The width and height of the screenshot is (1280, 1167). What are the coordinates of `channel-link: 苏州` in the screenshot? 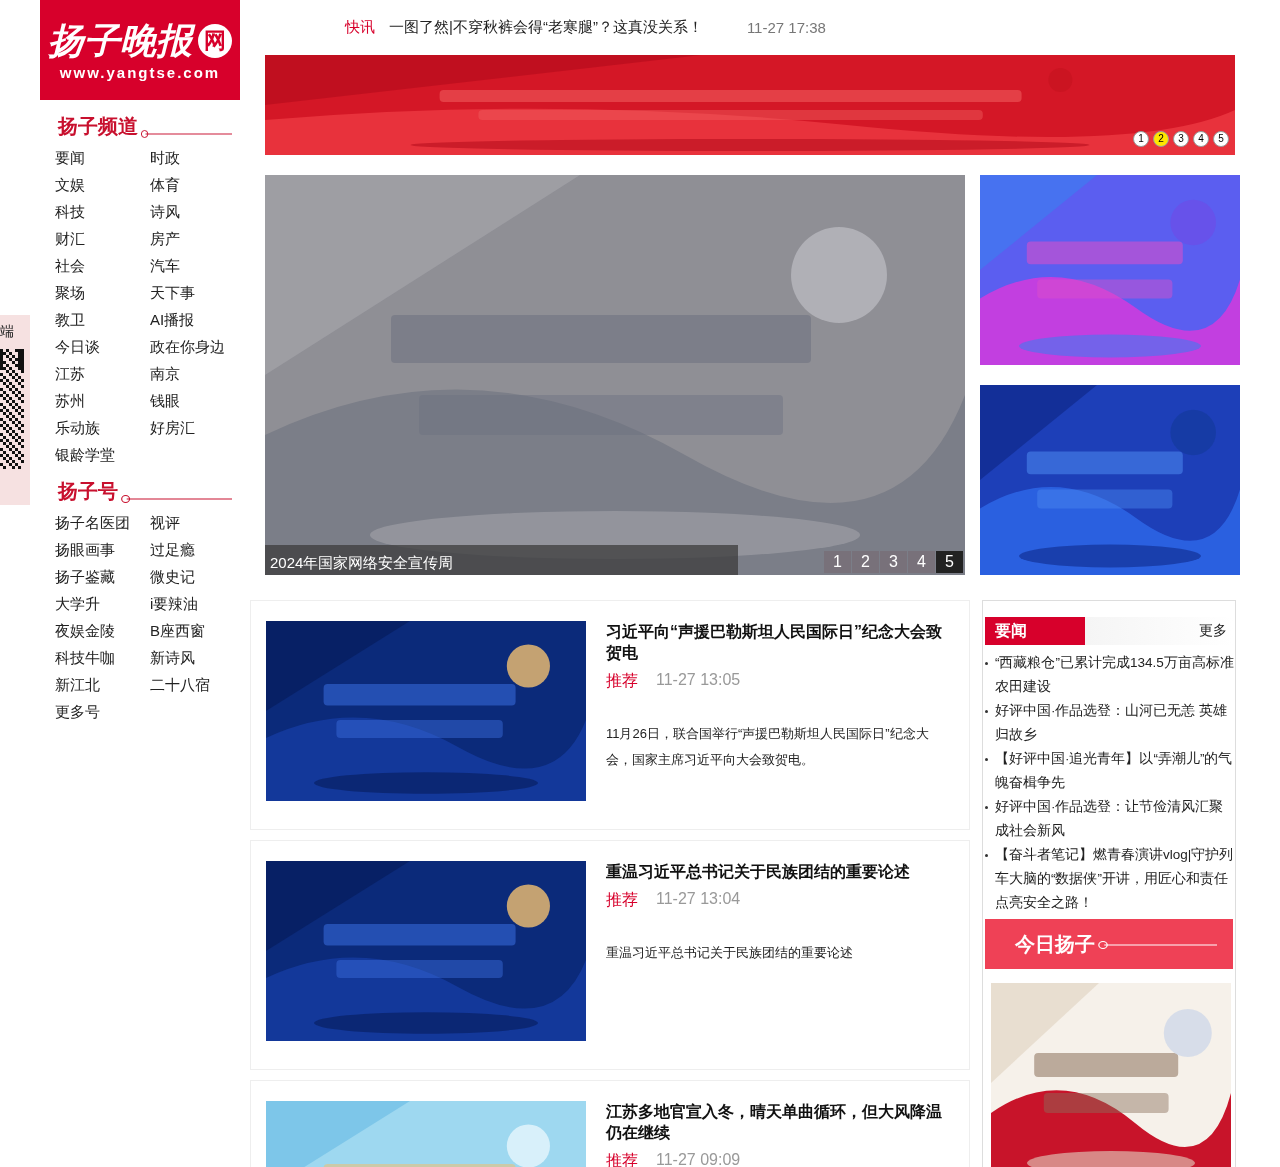 It's located at (102, 401).